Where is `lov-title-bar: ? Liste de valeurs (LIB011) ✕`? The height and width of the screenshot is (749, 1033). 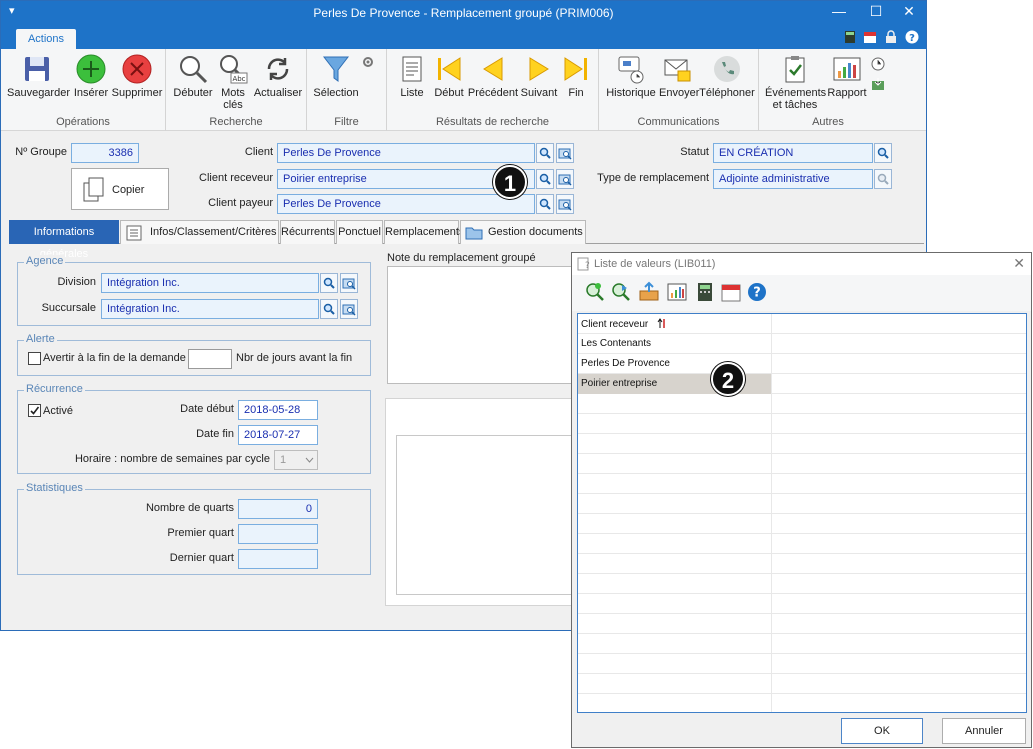
lov-title-bar: ? Liste de valeurs (LIB011) ✕ is located at coordinates (801, 264).